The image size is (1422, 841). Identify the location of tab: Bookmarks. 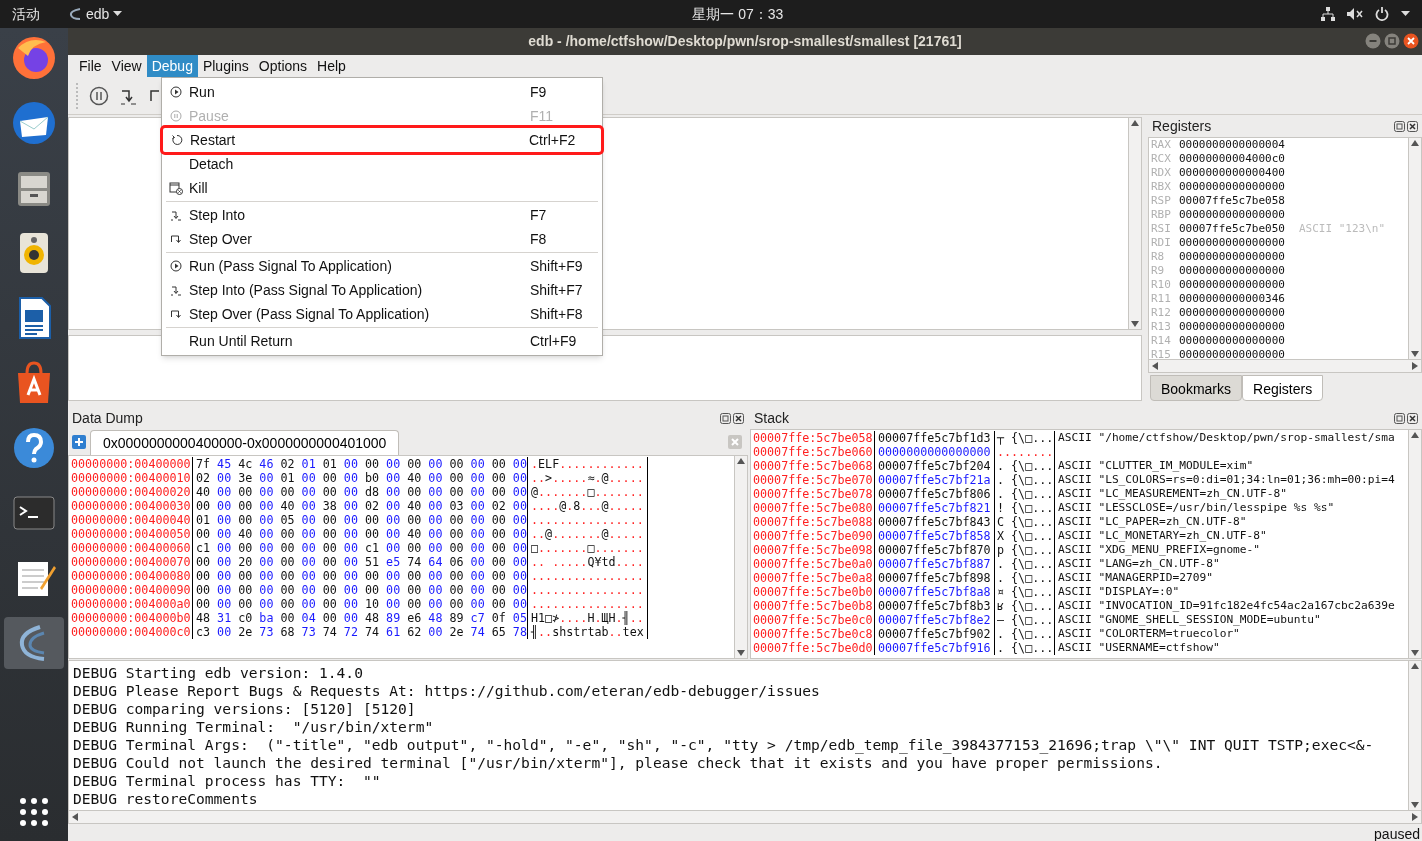
(1196, 388).